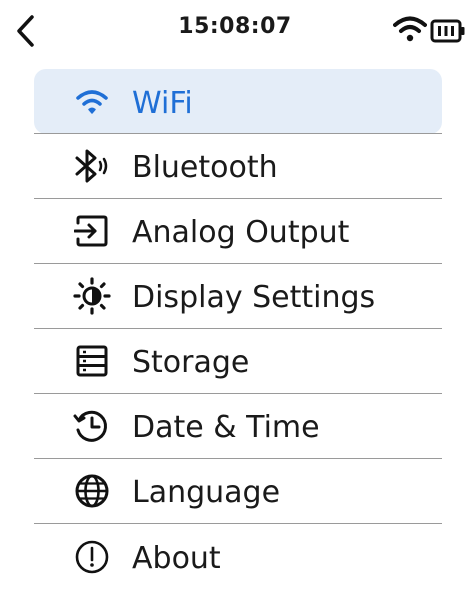 The width and height of the screenshot is (470, 594). What do you see at coordinates (92, 557) in the screenshot?
I see `info-icon` at bounding box center [92, 557].